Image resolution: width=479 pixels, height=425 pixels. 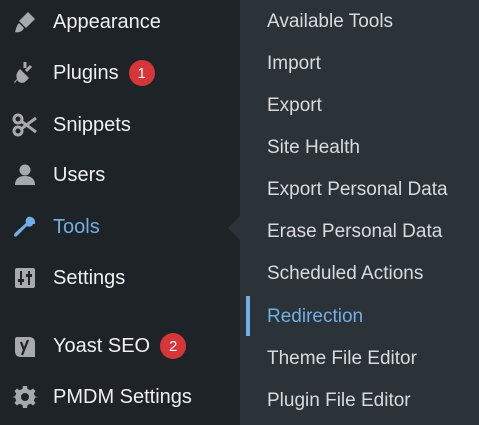 What do you see at coordinates (92, 124) in the screenshot?
I see `sidebar-item-label: Snippets` at bounding box center [92, 124].